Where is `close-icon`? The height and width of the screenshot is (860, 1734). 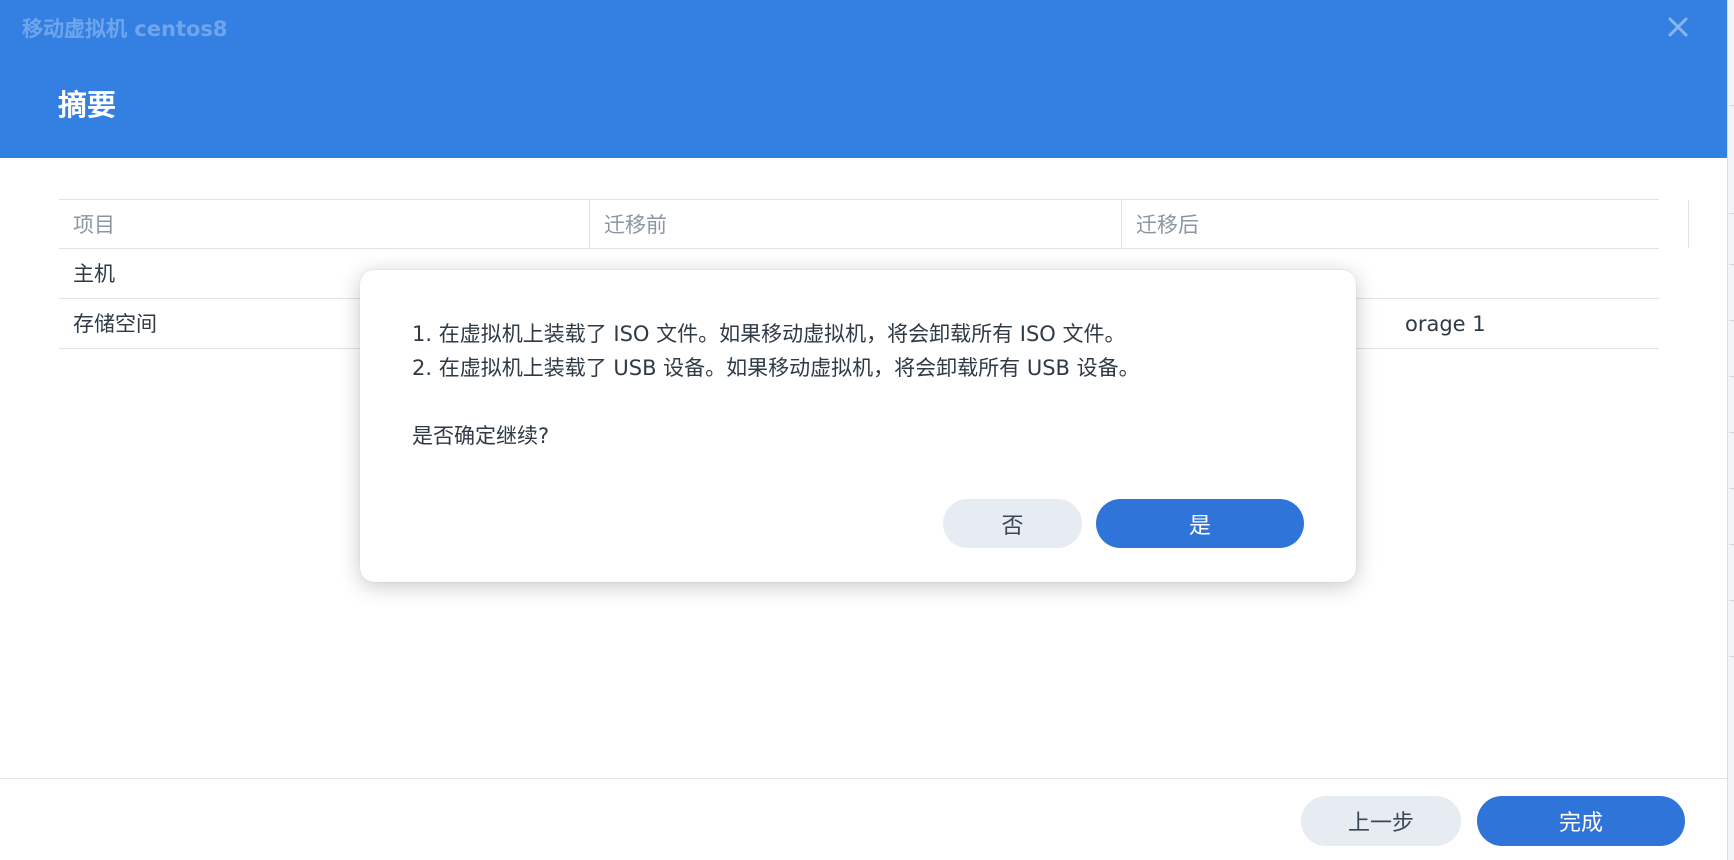
close-icon is located at coordinates (1678, 27).